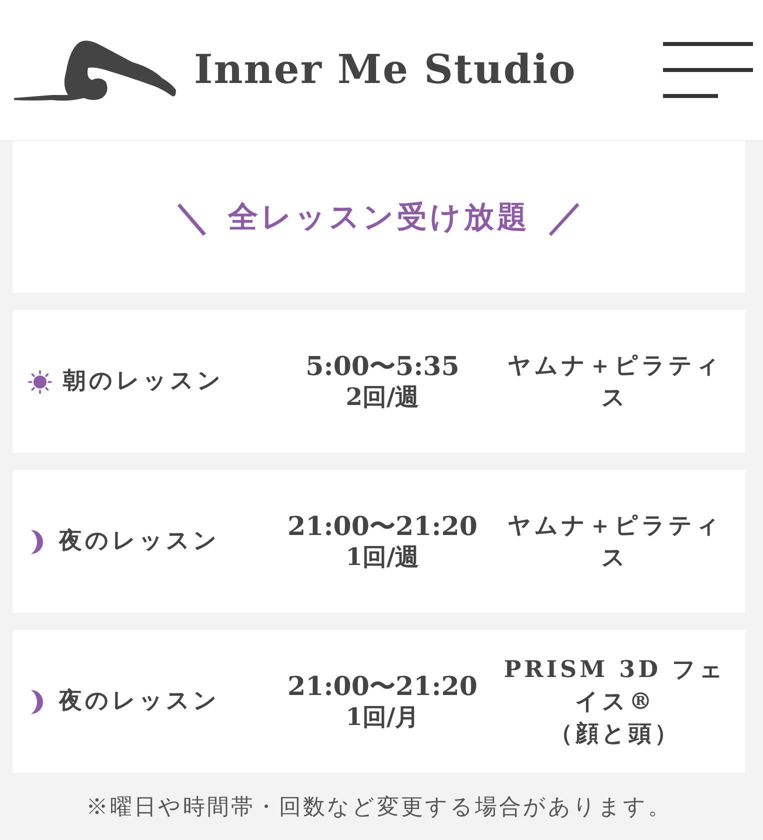 The image size is (763, 840). I want to click on sun-icon, so click(40, 381).